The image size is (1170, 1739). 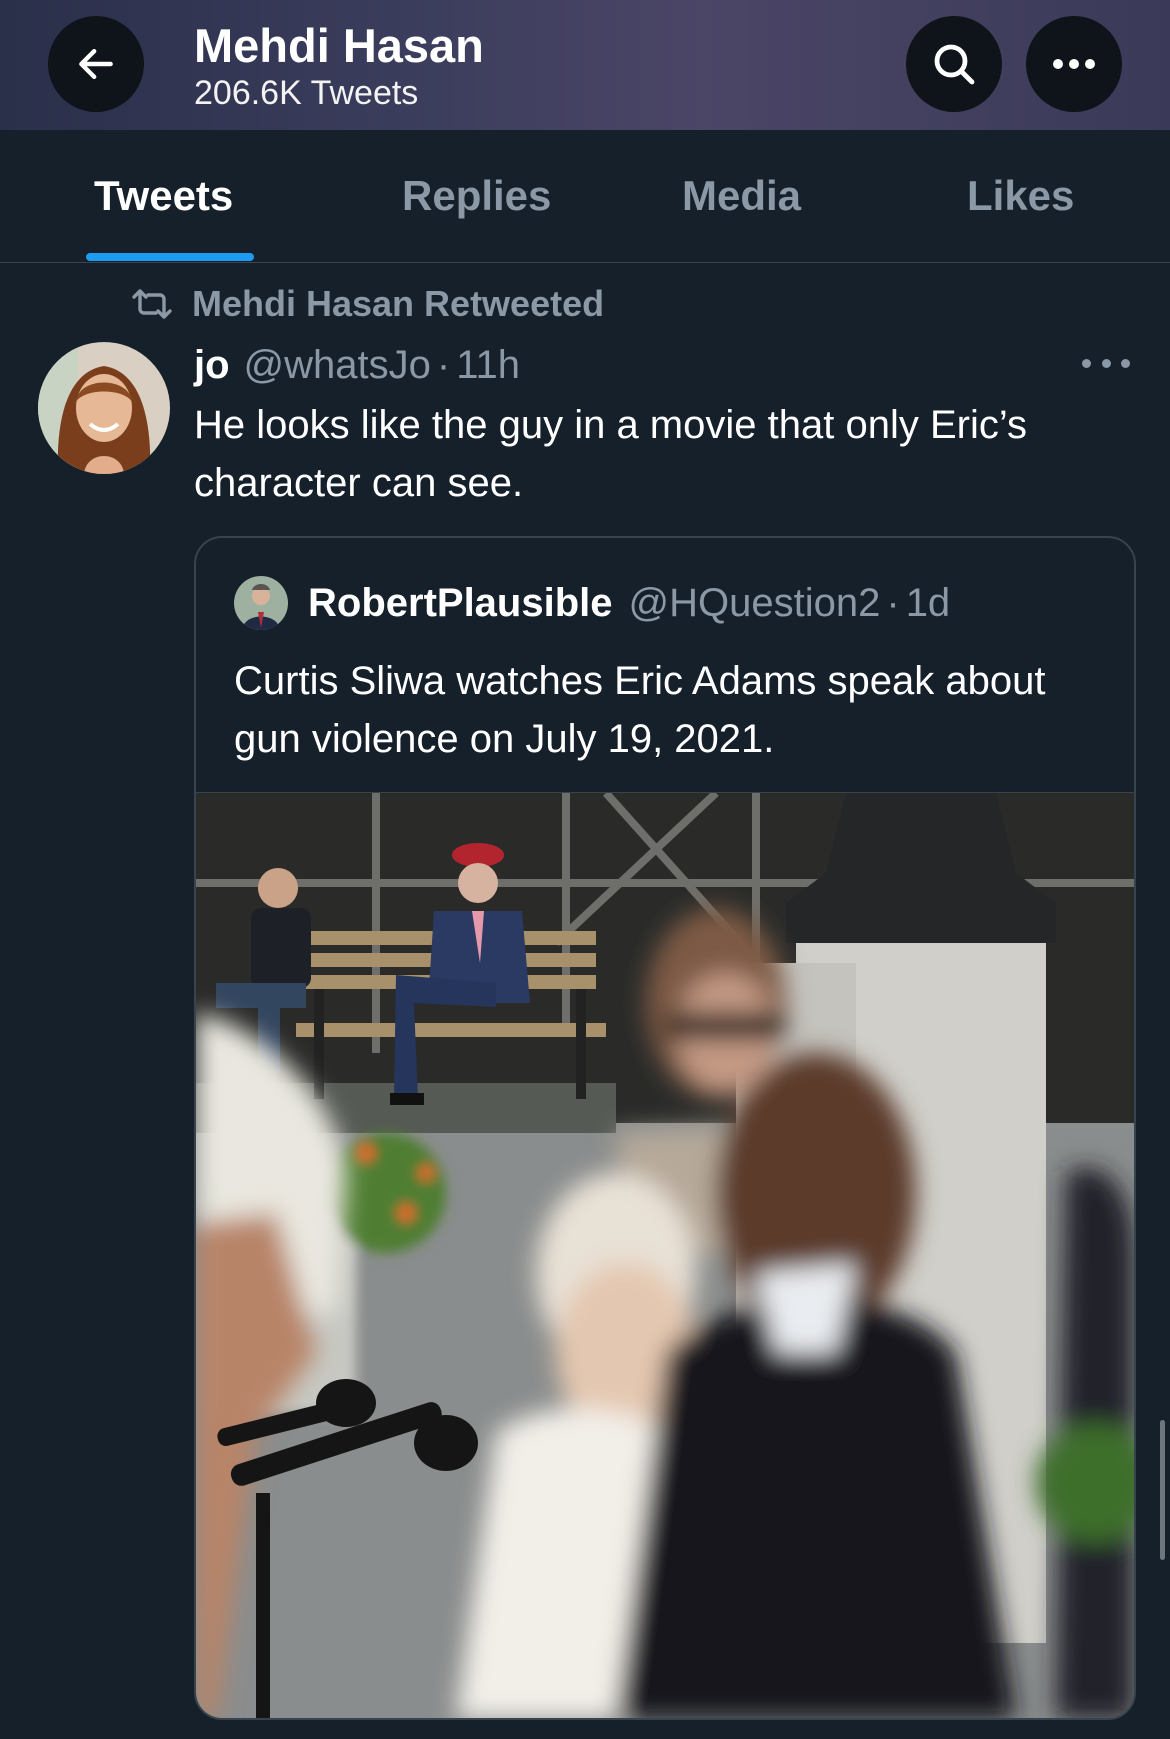 I want to click on search-button, so click(x=954, y=64).